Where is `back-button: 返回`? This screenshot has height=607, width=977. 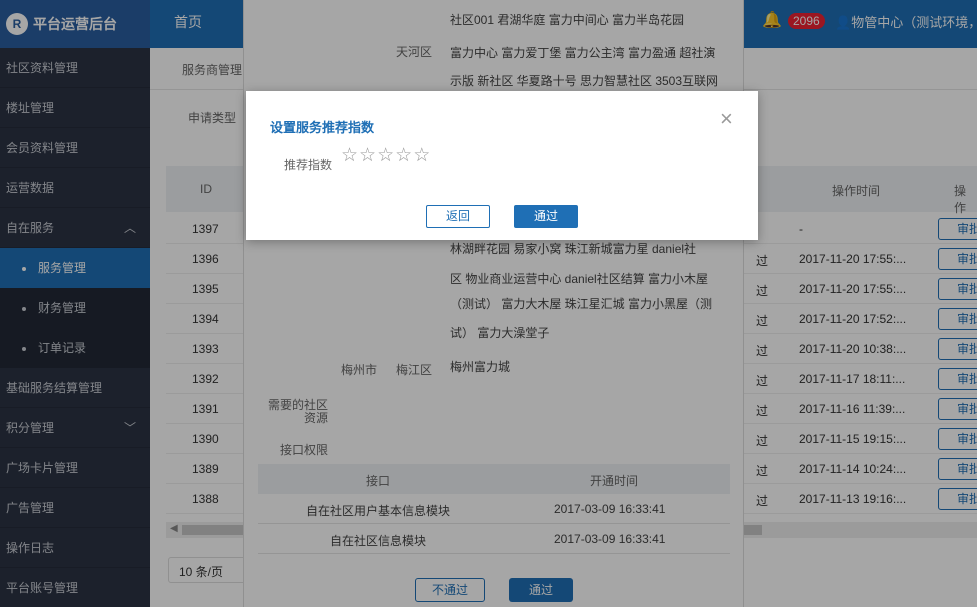 back-button: 返回 is located at coordinates (458, 216).